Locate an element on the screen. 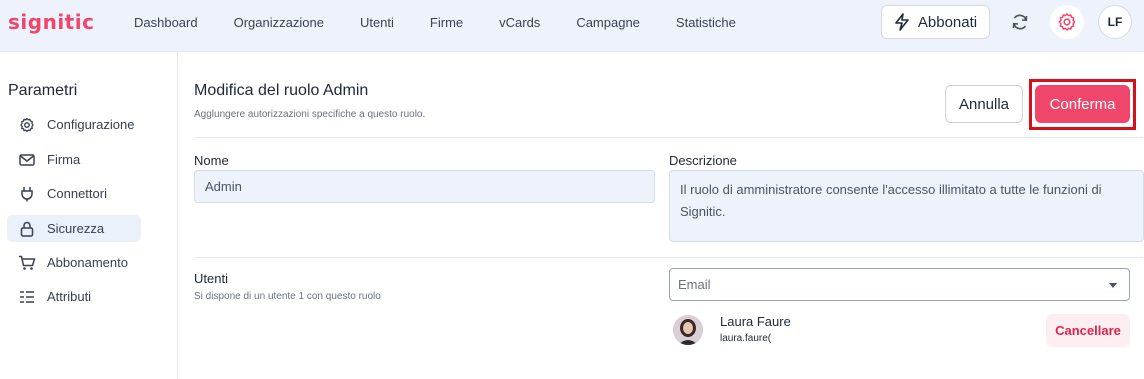 The height and width of the screenshot is (379, 1144). sidebar-item-label: Abbonamento is located at coordinates (87, 262).